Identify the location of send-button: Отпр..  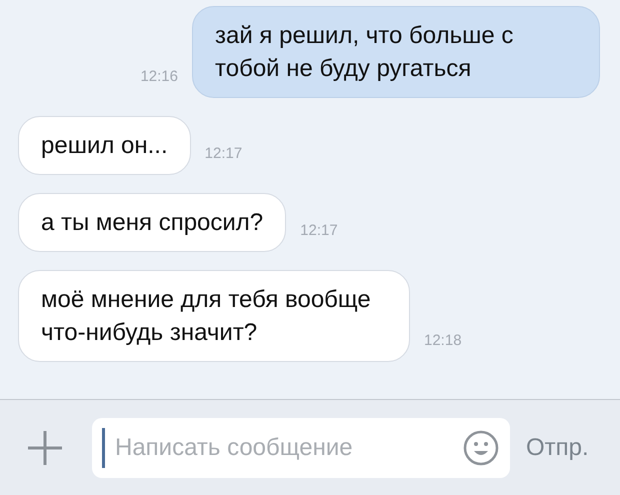
(557, 448).